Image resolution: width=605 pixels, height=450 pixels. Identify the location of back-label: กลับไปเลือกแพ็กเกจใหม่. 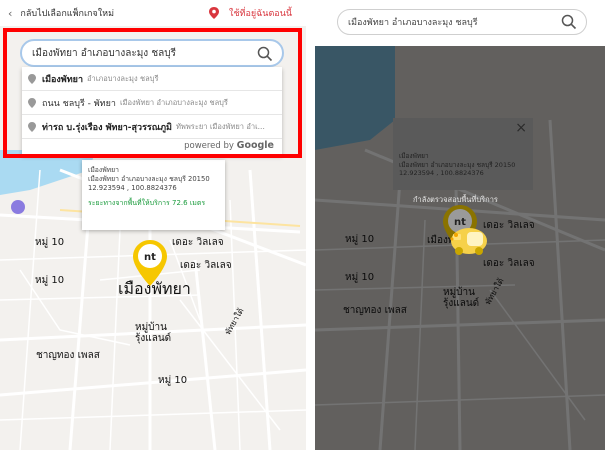
(67, 14).